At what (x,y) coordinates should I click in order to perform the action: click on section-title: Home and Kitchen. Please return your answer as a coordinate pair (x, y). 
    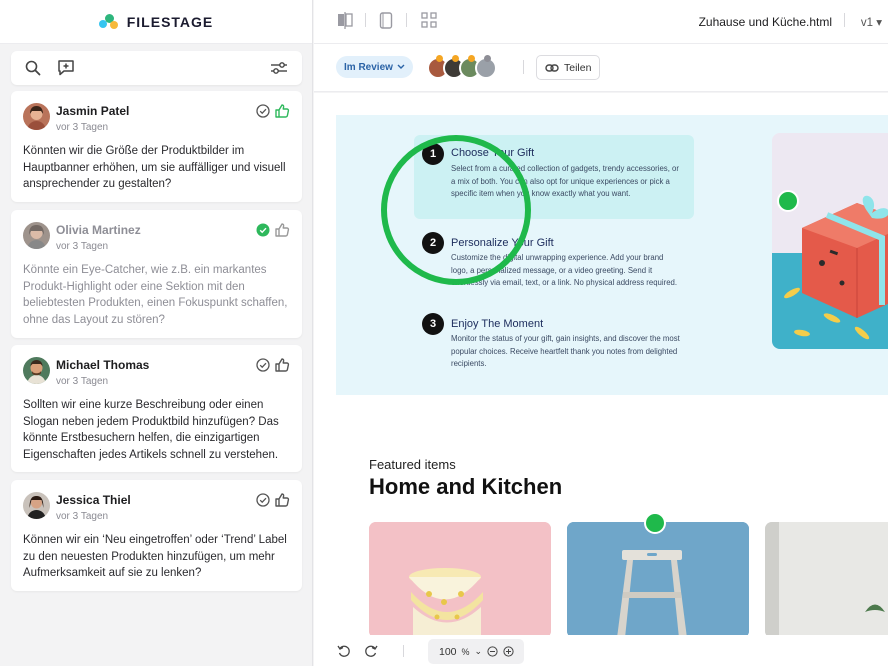
    Looking at the image, I should click on (466, 486).